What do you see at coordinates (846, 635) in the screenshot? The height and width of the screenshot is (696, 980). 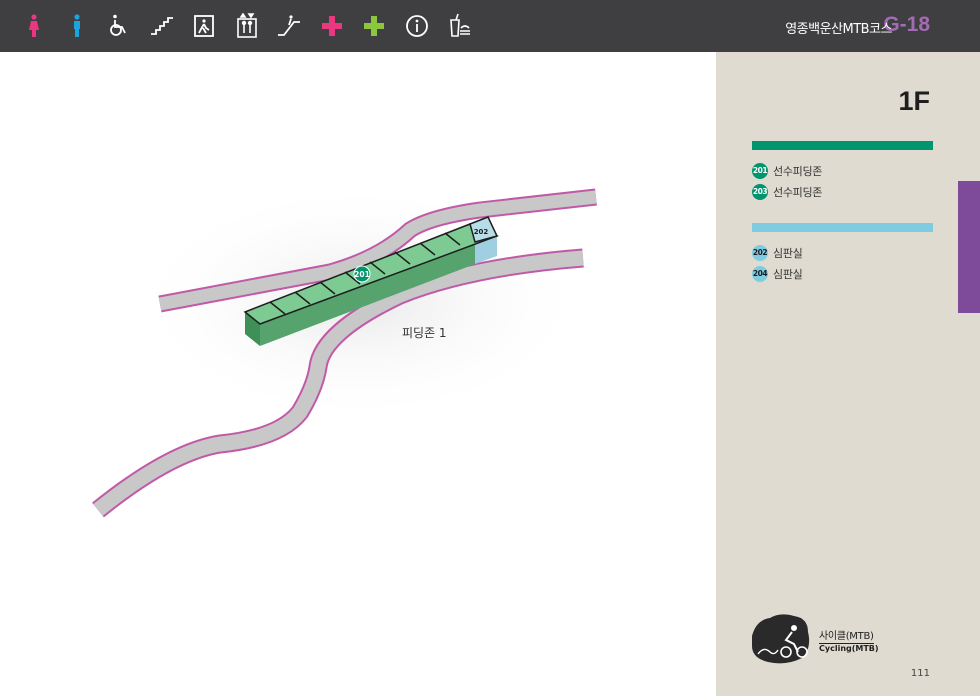 I see `sport-name-korean: 사이클(MTB)` at bounding box center [846, 635].